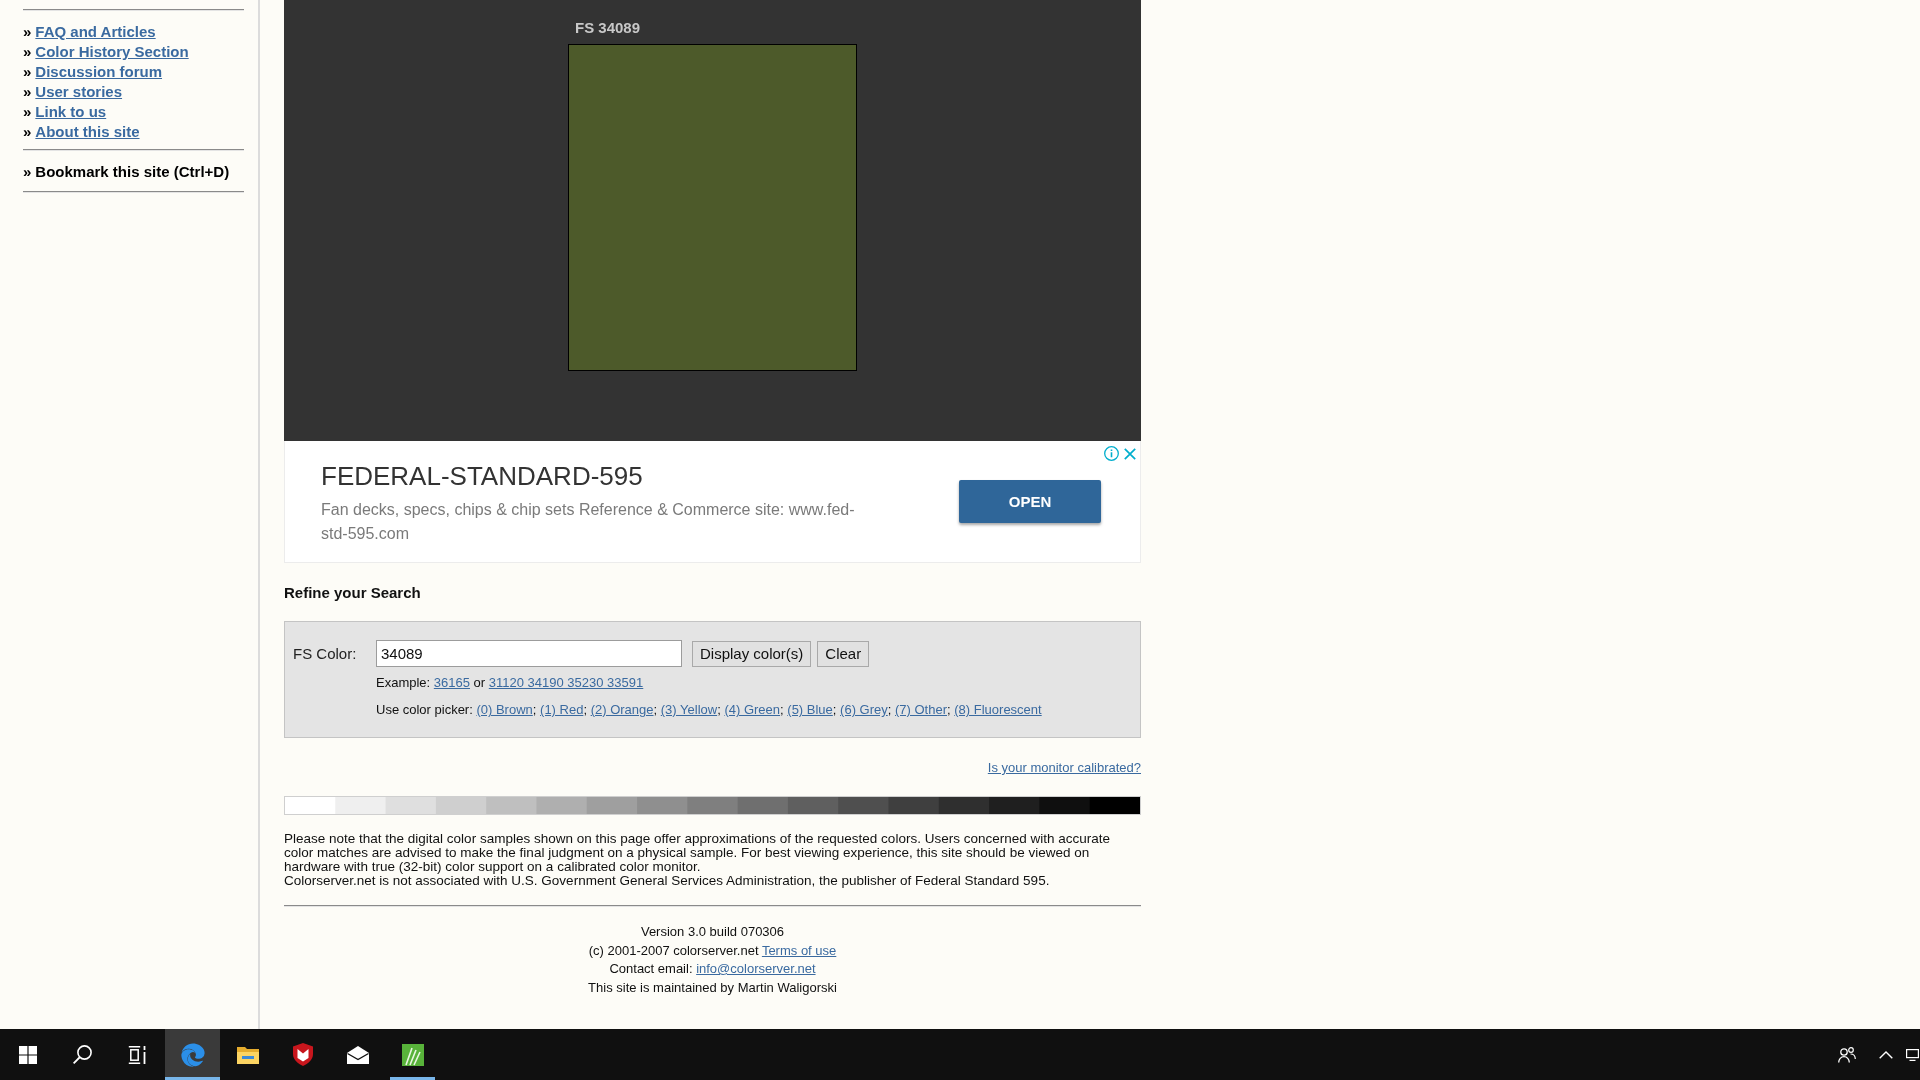 This screenshot has width=1920, height=1080. I want to click on monitor-icon, so click(1912, 1054).